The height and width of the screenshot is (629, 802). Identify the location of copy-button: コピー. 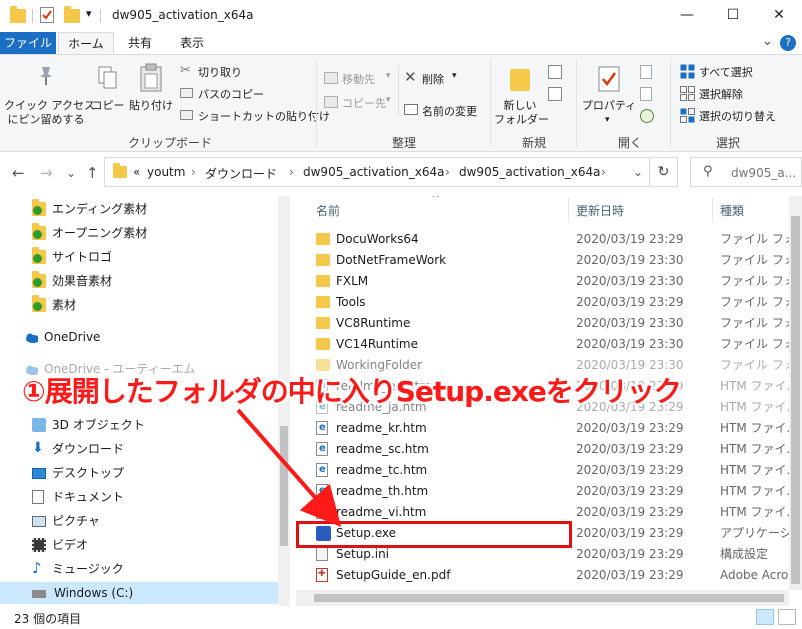
(108, 95).